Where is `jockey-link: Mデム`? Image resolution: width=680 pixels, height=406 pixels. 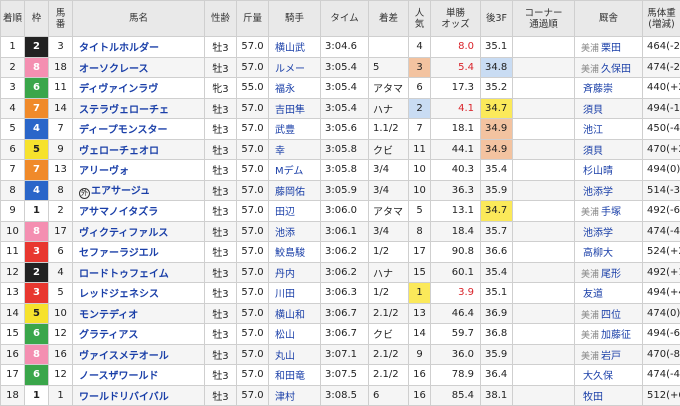
jockey-link: Mデム is located at coordinates (295, 170).